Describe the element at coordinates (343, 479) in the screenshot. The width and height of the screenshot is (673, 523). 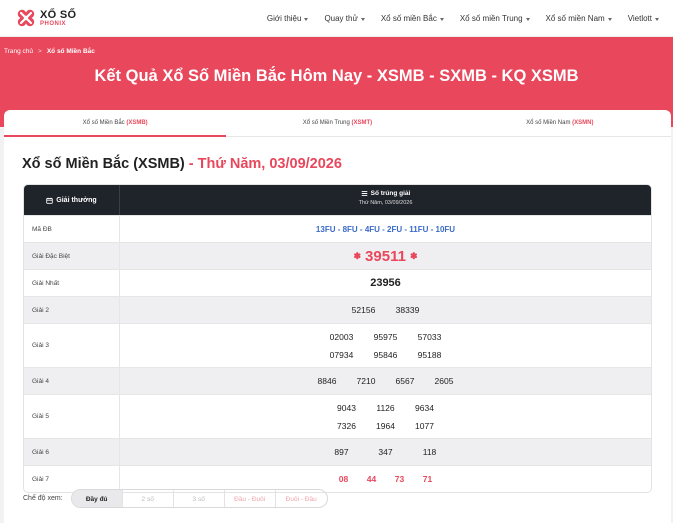
I see `prize-number: 08` at that location.